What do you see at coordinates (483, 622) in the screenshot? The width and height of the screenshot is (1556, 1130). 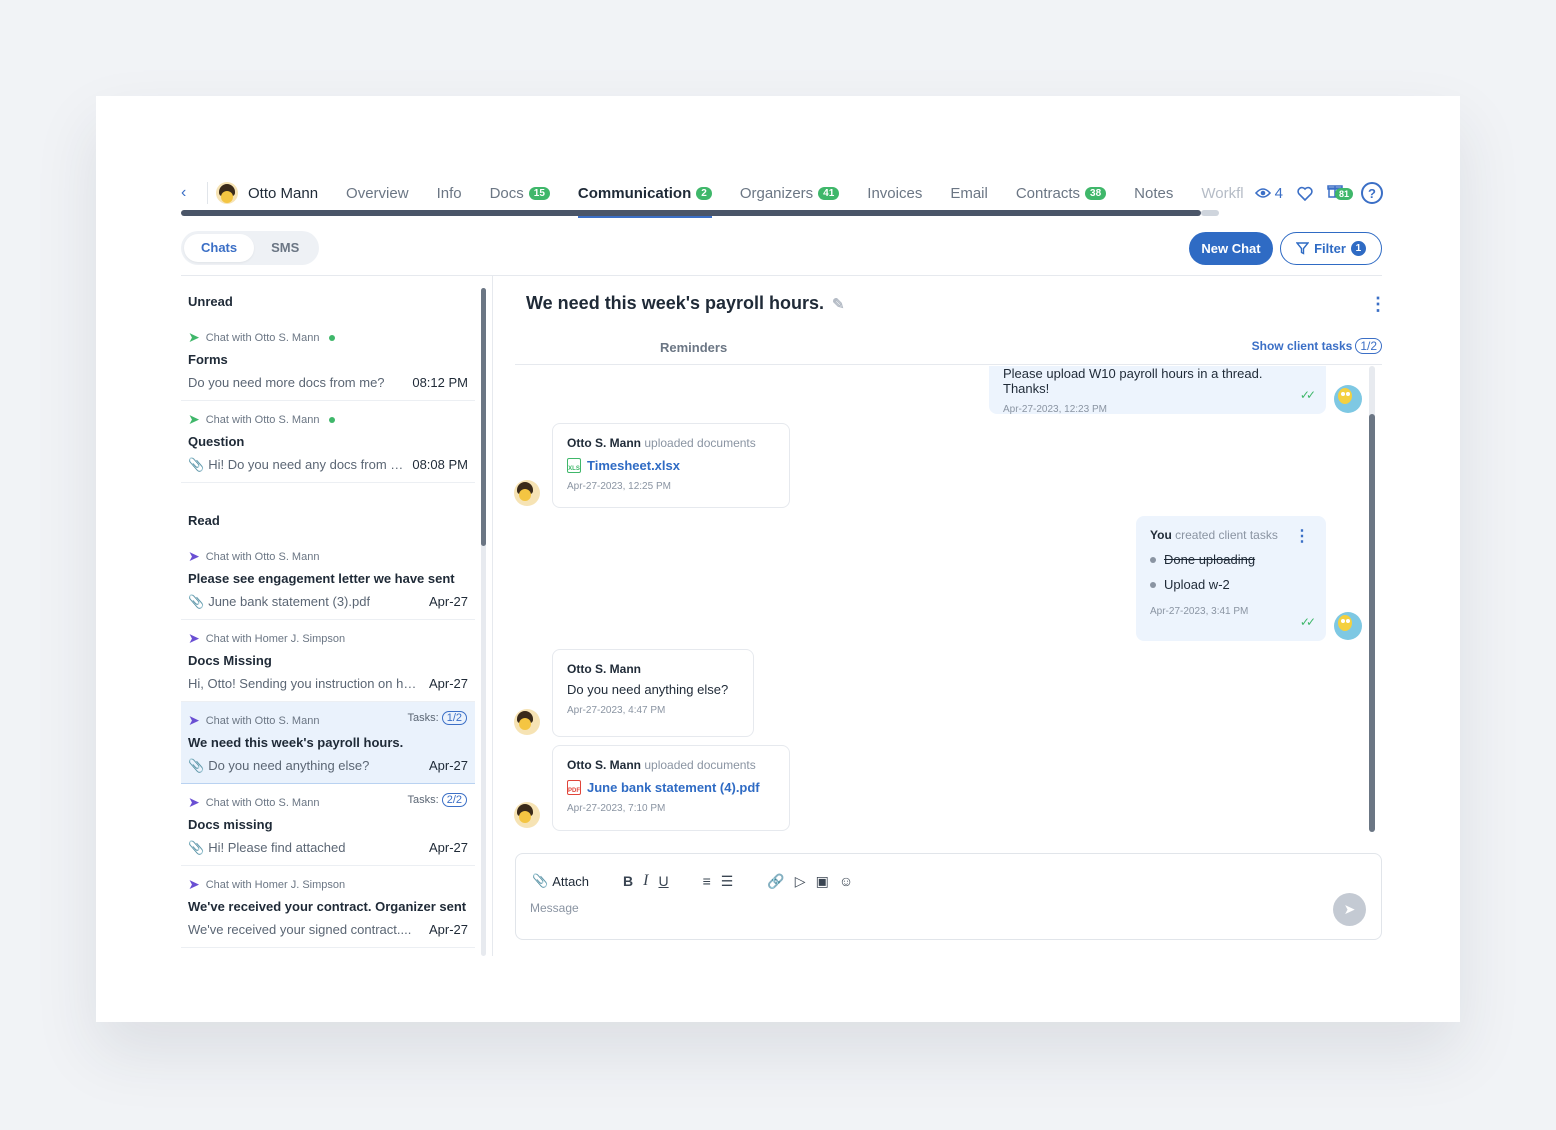 I see `chat-list-scrollbar` at bounding box center [483, 622].